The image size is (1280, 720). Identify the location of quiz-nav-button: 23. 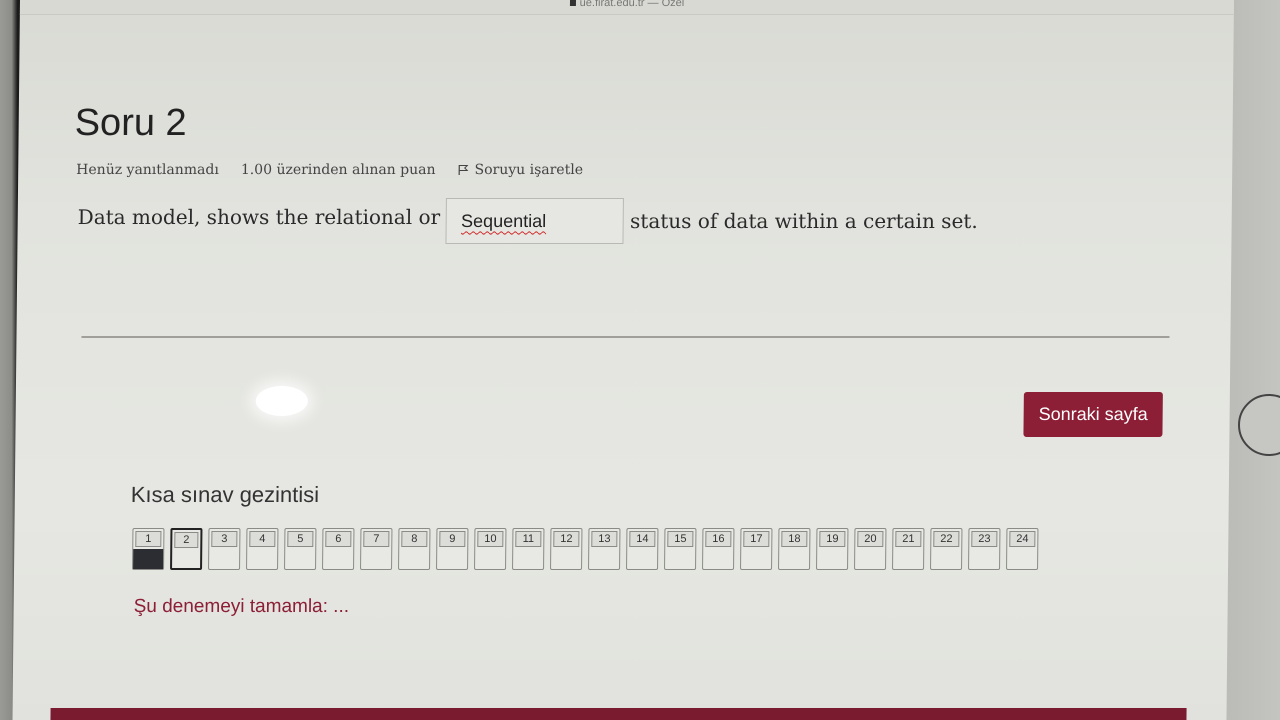
(984, 549).